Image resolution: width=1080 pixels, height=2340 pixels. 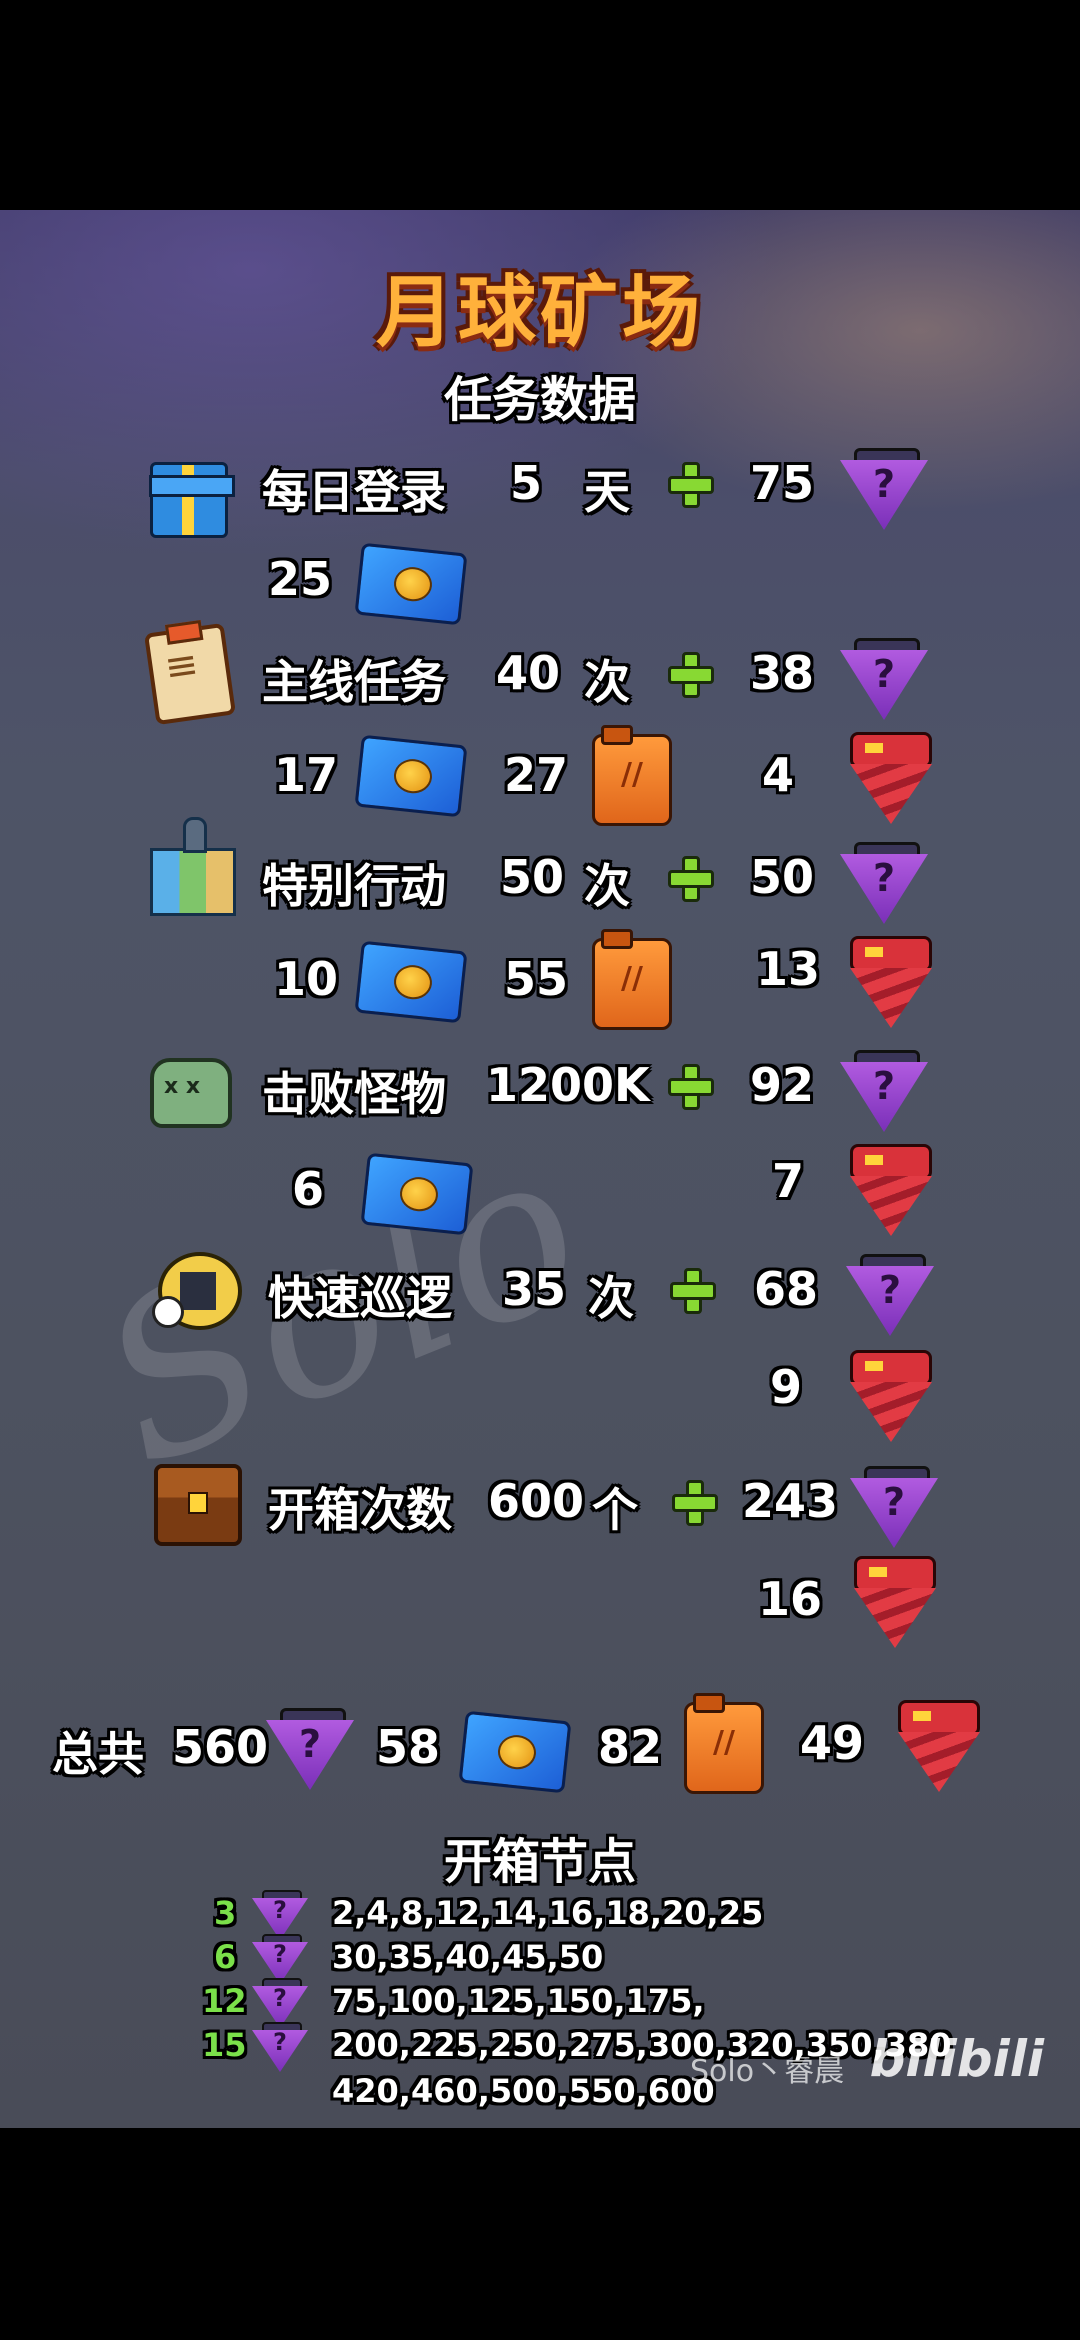 I want to click on drill-reward: 16, so click(x=790, y=1599).